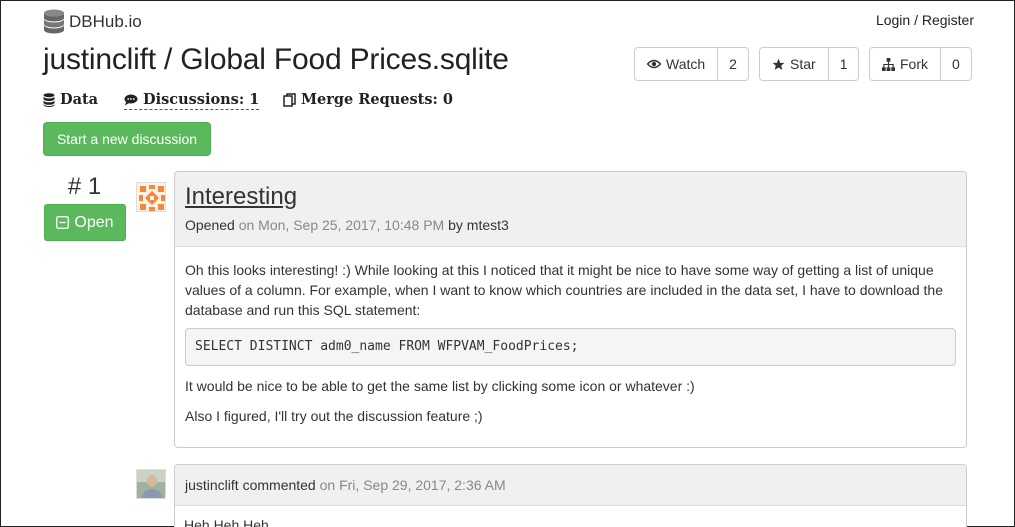 The width and height of the screenshot is (1015, 527). I want to click on star-button-group: Star 1, so click(809, 64).